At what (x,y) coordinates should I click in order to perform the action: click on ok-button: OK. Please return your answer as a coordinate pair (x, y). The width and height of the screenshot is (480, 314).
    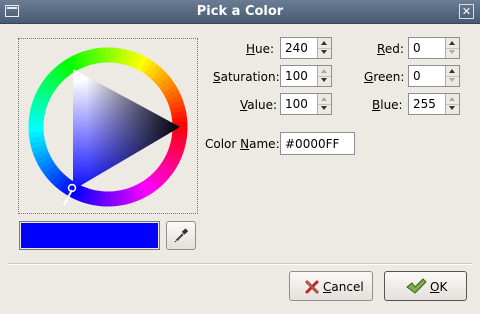
    Looking at the image, I should click on (425, 286).